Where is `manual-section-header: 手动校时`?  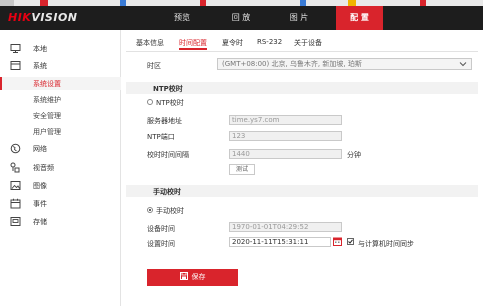 manual-section-header: 手动校时 is located at coordinates (302, 191).